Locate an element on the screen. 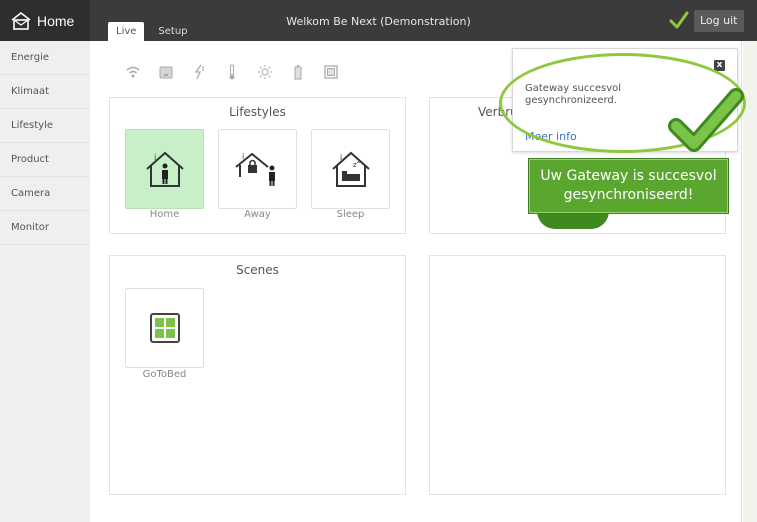 This screenshot has width=757, height=522. lifestyle-sleep-label: Sleep is located at coordinates (350, 214).